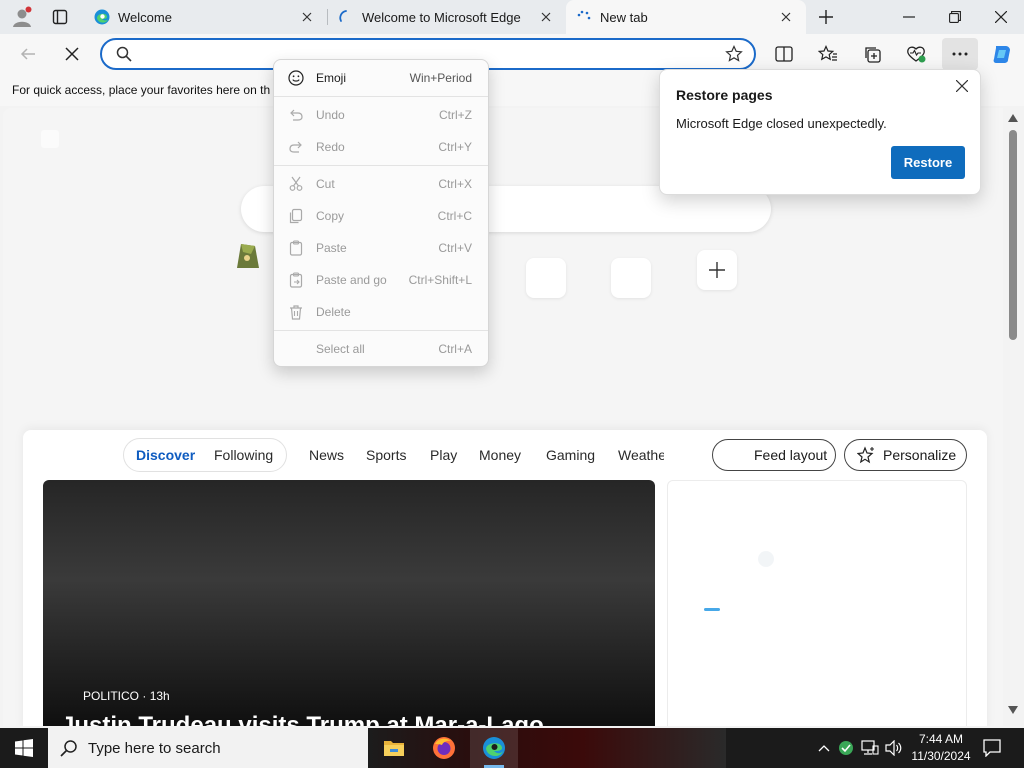 This screenshot has height=768, width=1024. Describe the element at coordinates (381, 280) in the screenshot. I see `menu-item-paste-and-go: Paste and go Ctrl+Shift+L` at that location.